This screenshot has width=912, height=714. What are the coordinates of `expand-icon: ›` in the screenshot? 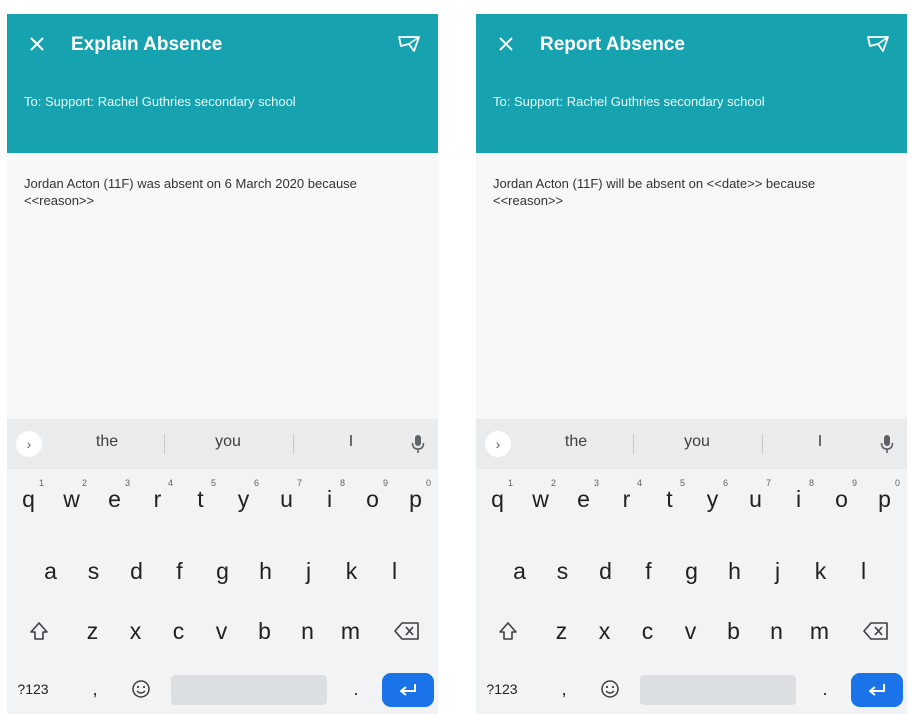 It's located at (29, 444).